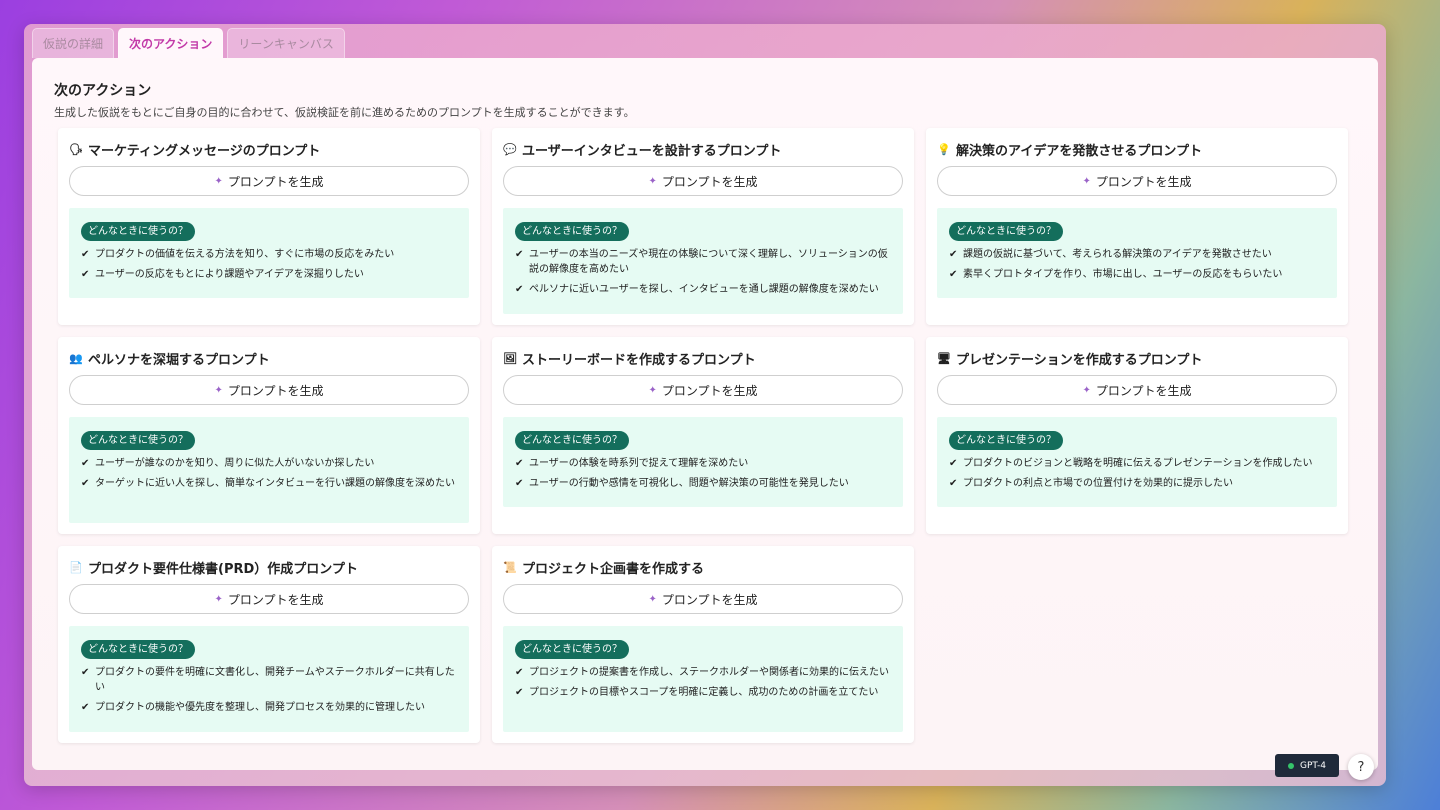 The width and height of the screenshot is (1440, 810). What do you see at coordinates (171, 43) in the screenshot?
I see `tab-next-actions: 次のアクション` at bounding box center [171, 43].